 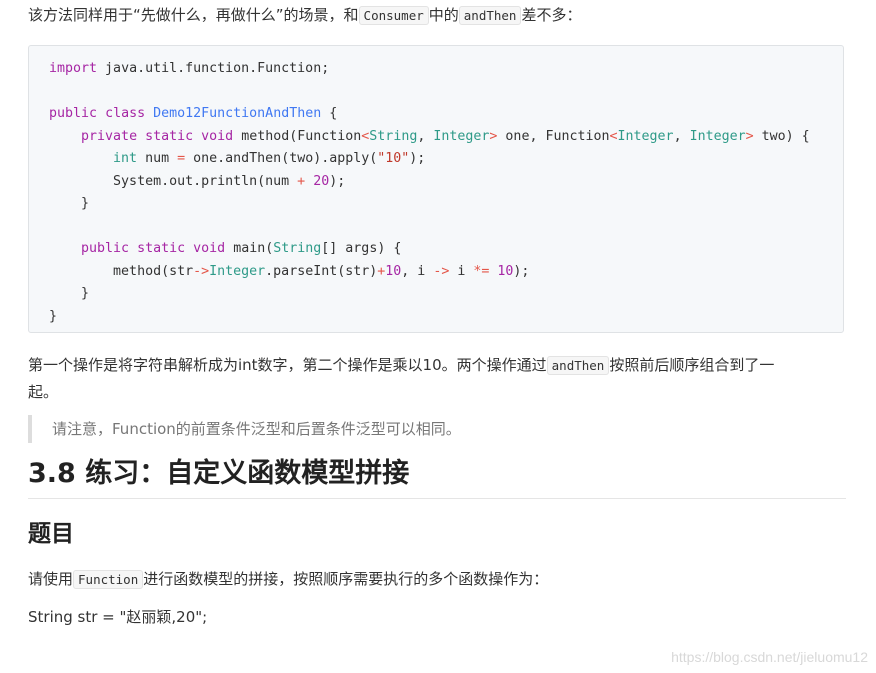 What do you see at coordinates (85, 293) in the screenshot?
I see `code-line-11: }` at bounding box center [85, 293].